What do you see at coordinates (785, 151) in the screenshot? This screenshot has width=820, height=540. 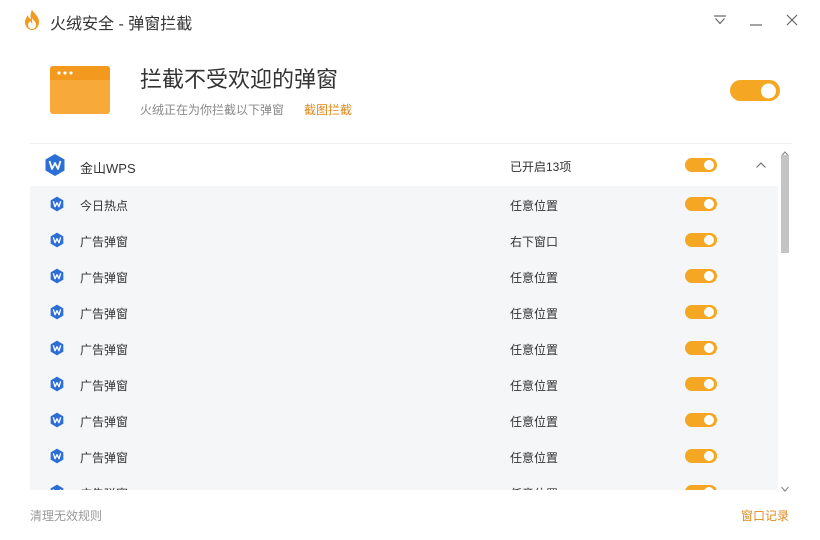 I see `scroll-up-arrow-icon` at bounding box center [785, 151].